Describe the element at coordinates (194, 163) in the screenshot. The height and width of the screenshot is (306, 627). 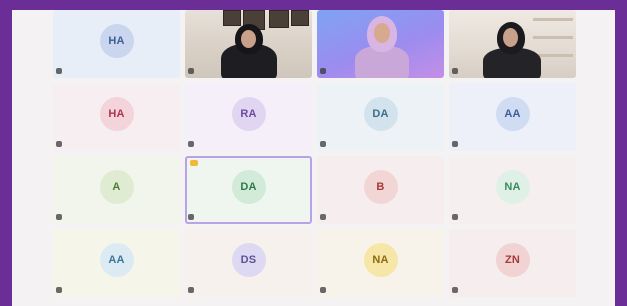
I see `raised-hand-icon` at that location.